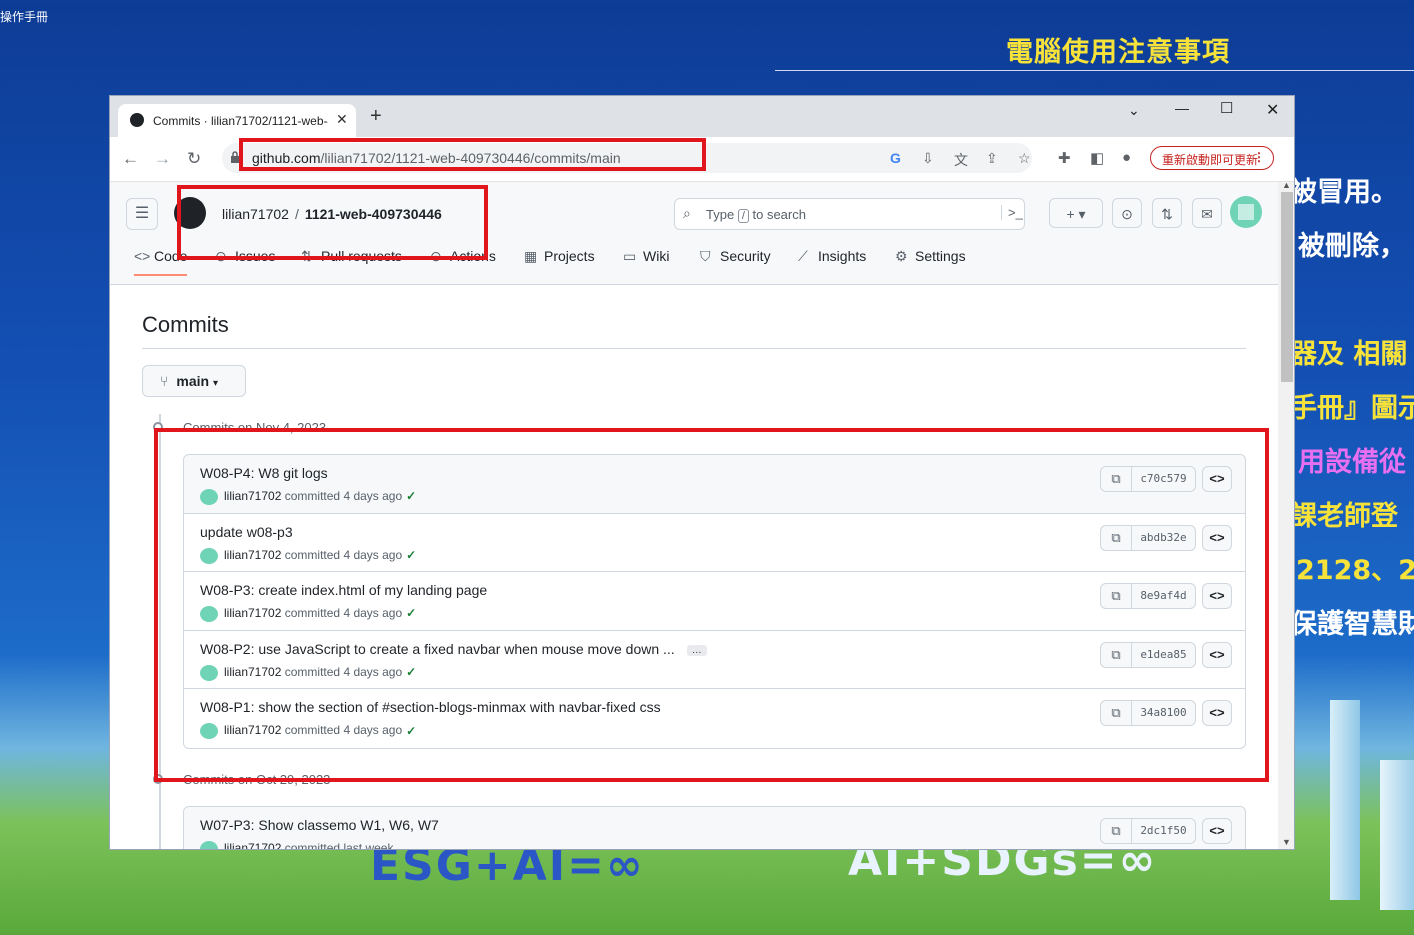 Image resolution: width=1414 pixels, height=935 pixels. Describe the element at coordinates (694, 348) in the screenshot. I see `divider` at that location.